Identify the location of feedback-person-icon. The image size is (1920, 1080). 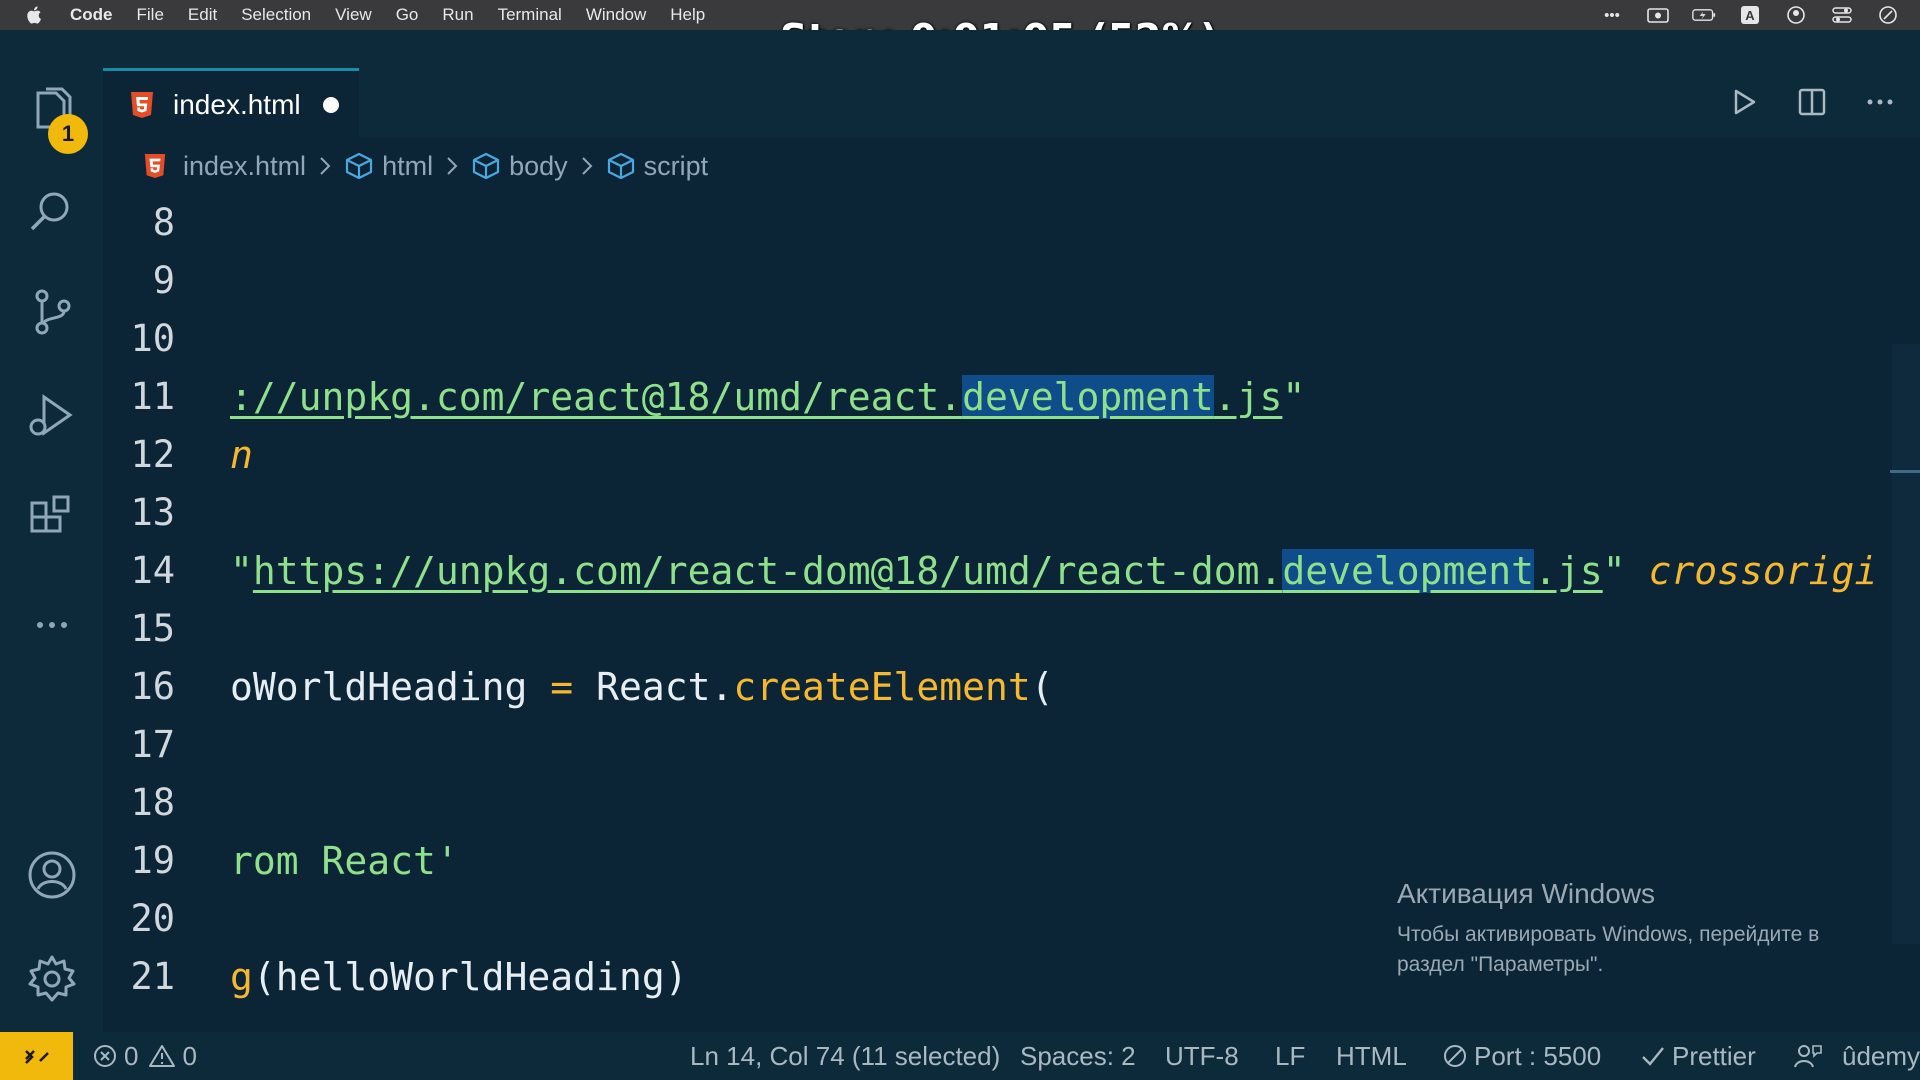
(1808, 1056).